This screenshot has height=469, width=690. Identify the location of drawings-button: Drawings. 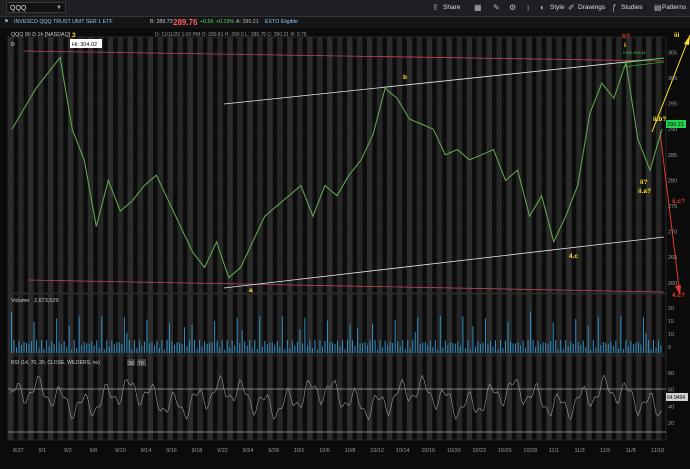
(591, 8).